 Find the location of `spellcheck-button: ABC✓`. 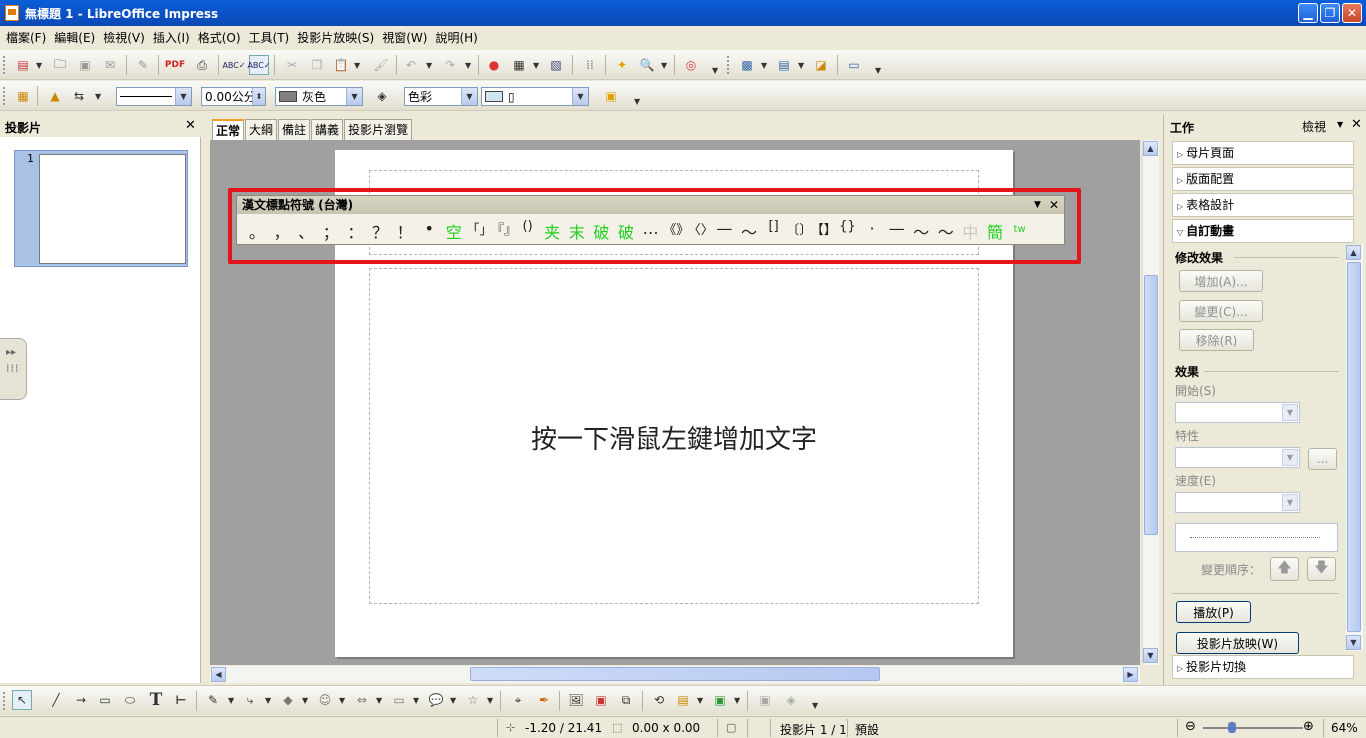

spellcheck-button: ABC✓ is located at coordinates (233, 65).